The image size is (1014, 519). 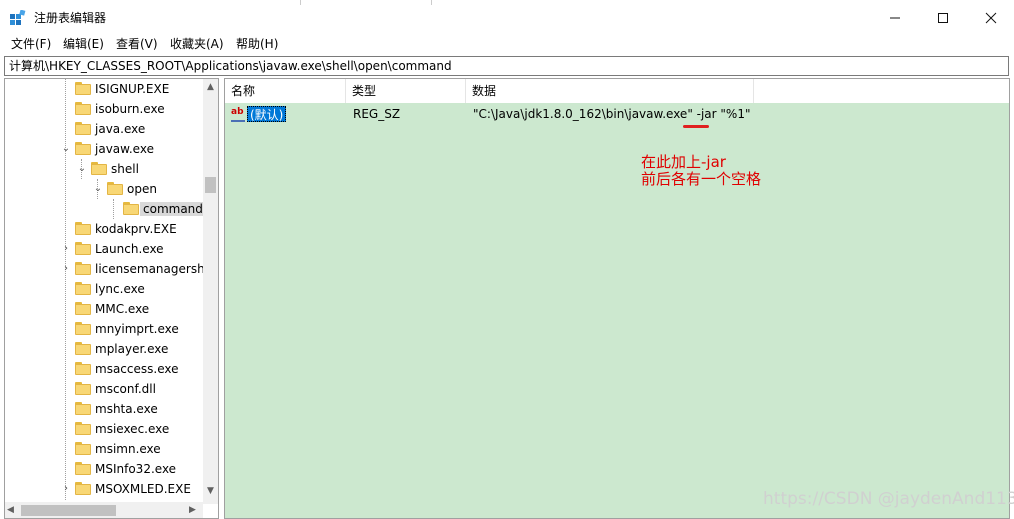 I want to click on minimize-icon, so click(x=895, y=18).